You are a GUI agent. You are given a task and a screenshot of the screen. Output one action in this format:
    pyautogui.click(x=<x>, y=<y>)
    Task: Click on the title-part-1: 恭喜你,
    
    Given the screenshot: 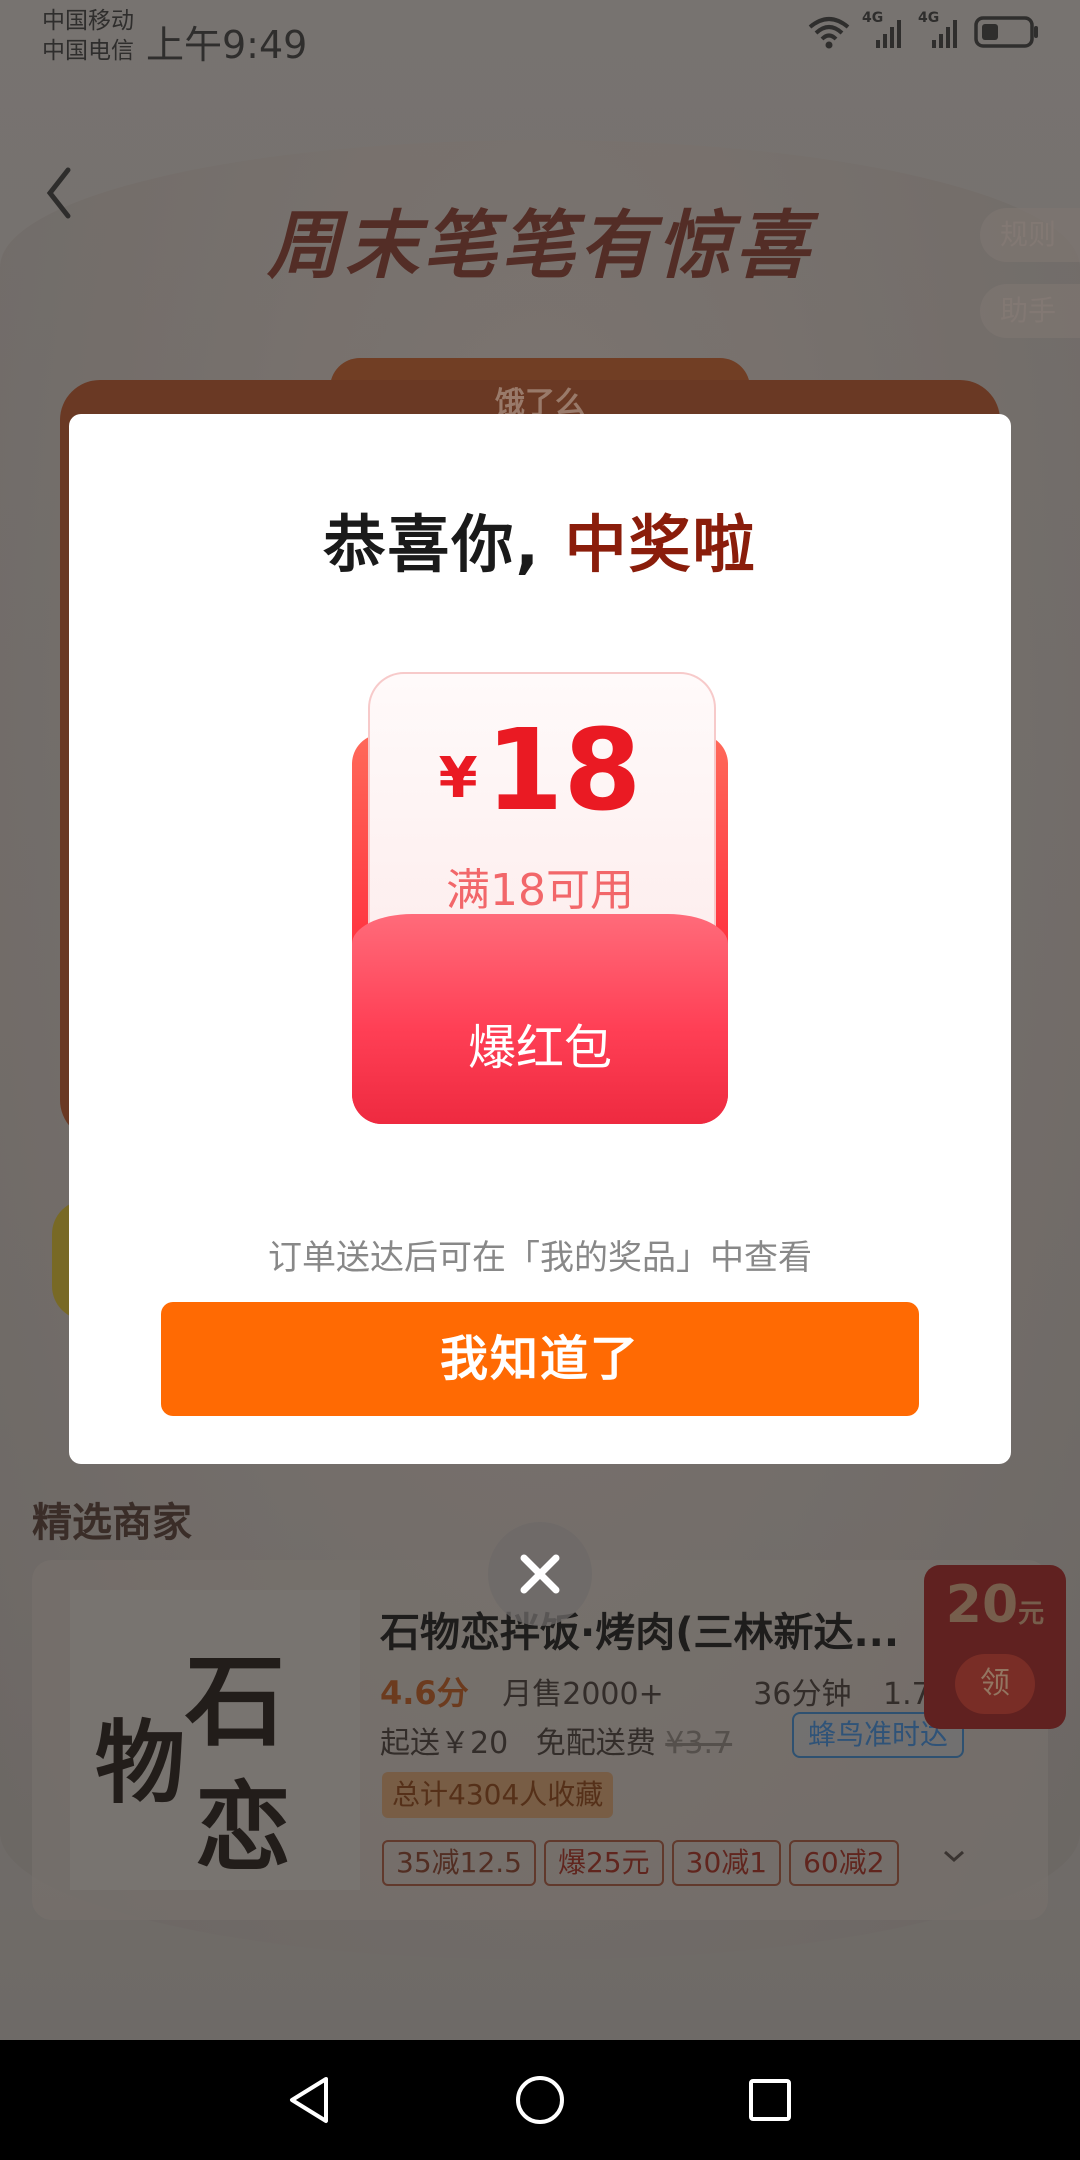 What is the action you would take?
    pyautogui.click(x=432, y=544)
    